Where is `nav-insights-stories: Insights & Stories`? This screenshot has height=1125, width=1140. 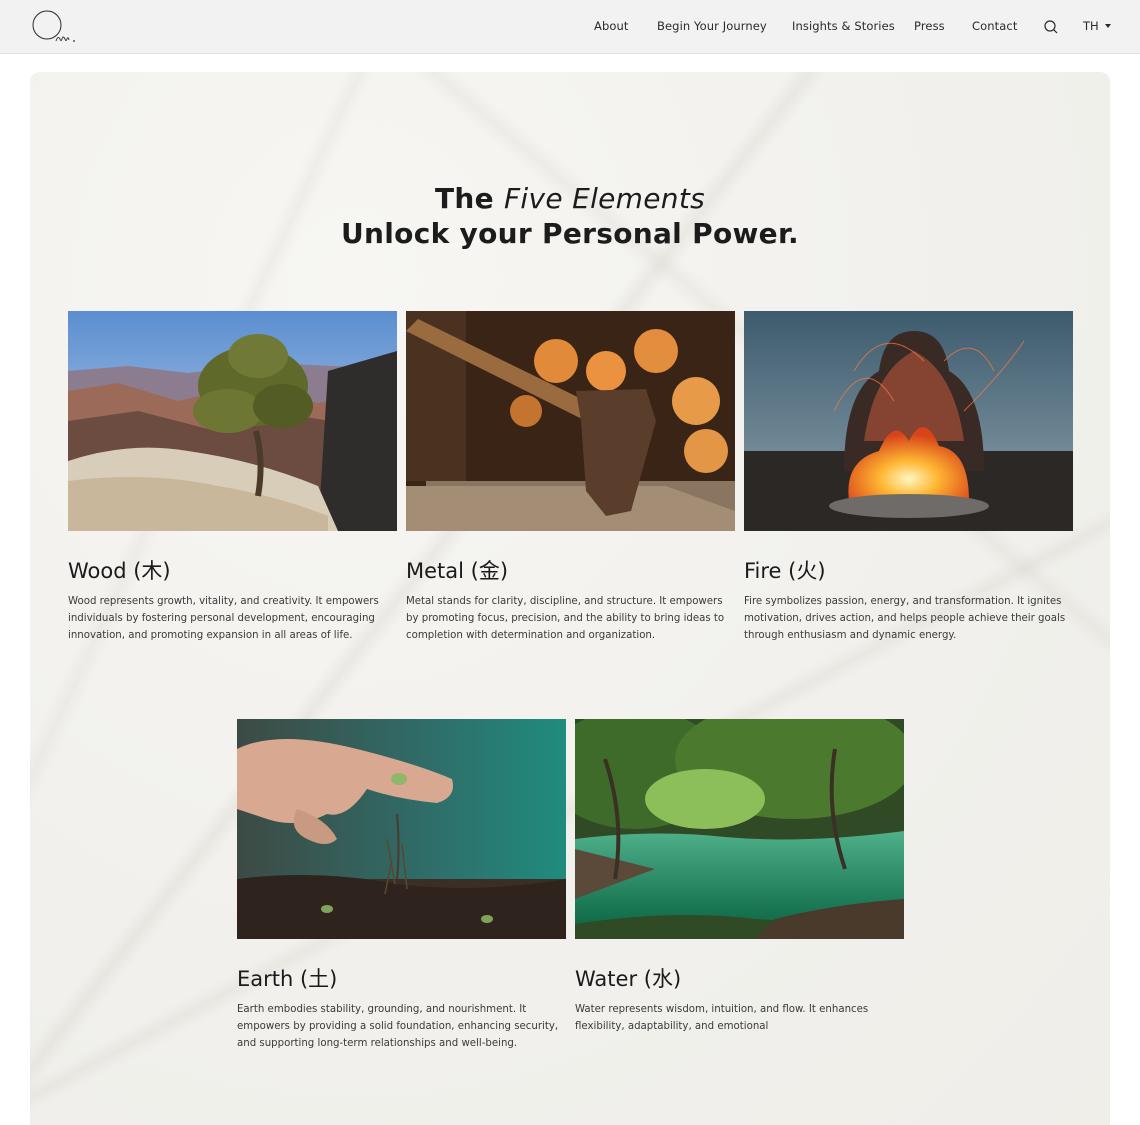 nav-insights-stories: Insights & Stories is located at coordinates (843, 26).